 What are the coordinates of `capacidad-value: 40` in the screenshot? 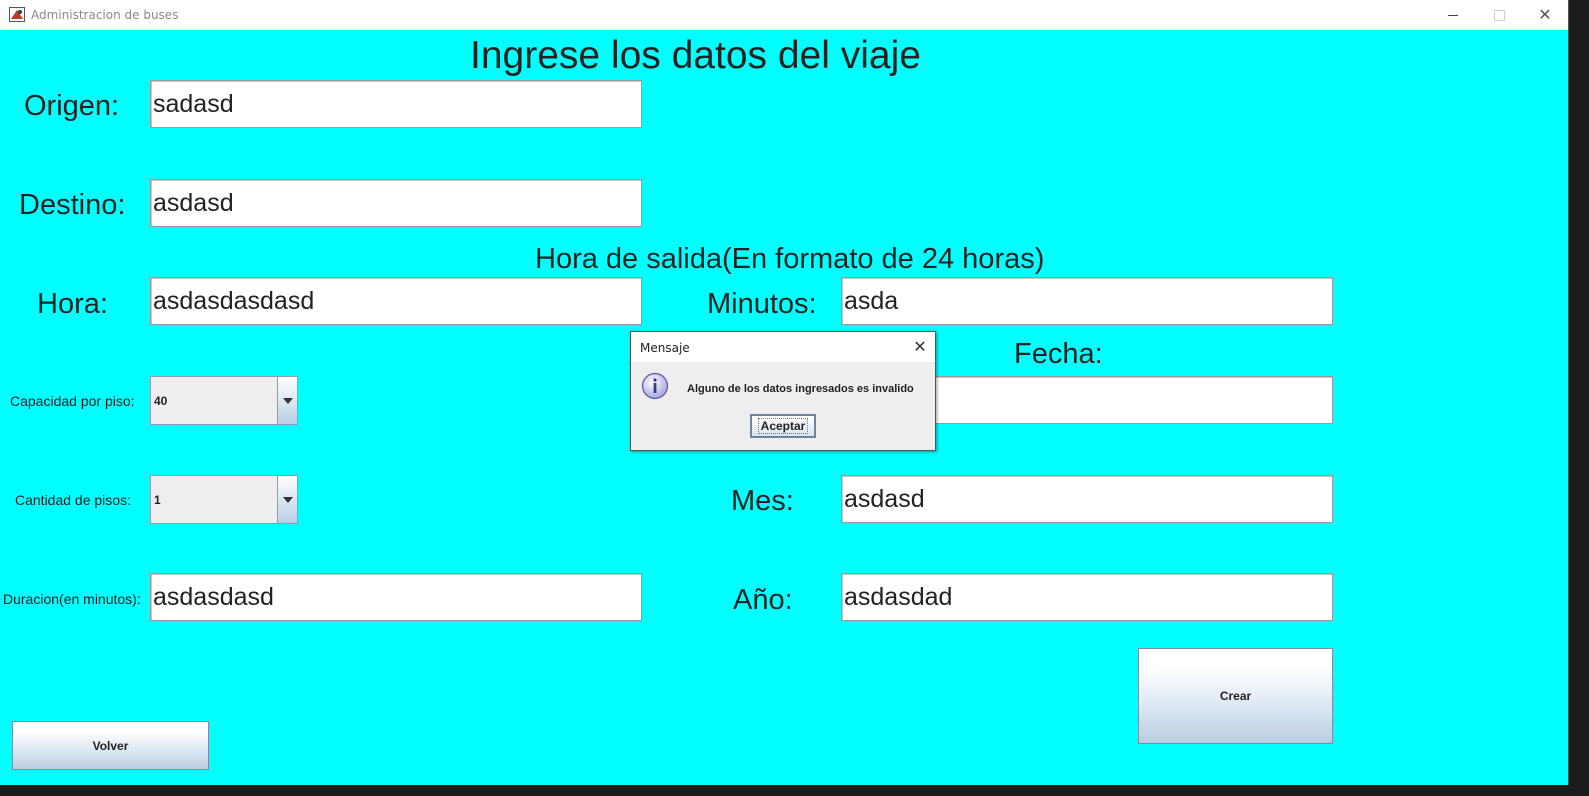 It's located at (161, 401).